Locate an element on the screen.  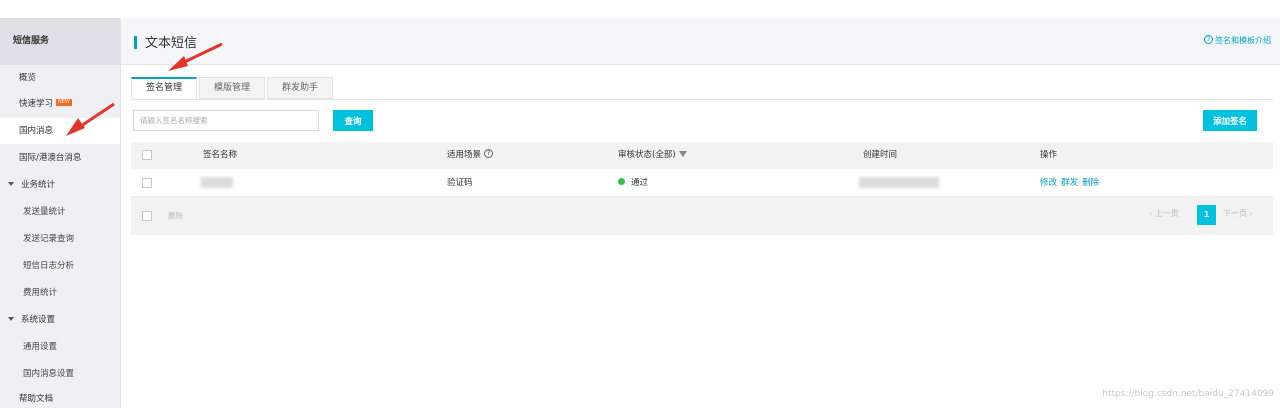
annotation-arrows is located at coordinates (144, 89).